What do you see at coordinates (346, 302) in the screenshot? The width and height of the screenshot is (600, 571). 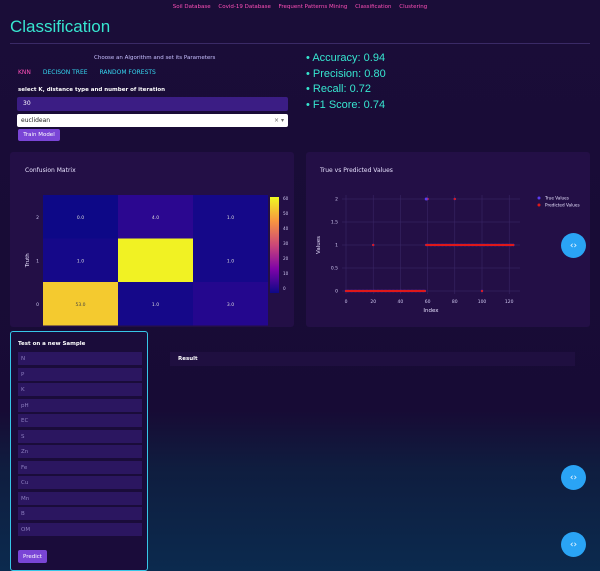 I see `x-tick-label: 0` at bounding box center [346, 302].